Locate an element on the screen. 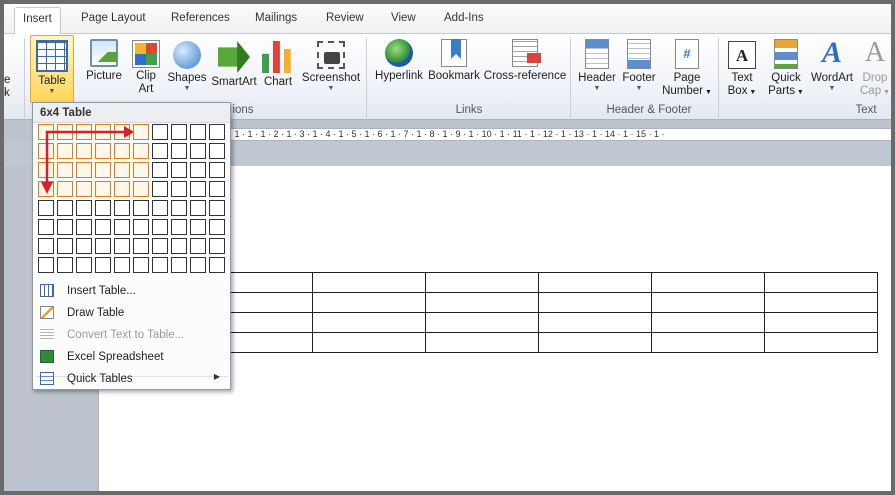  menu-item-quick-tables: Quick Tables ▶ is located at coordinates (131, 379).